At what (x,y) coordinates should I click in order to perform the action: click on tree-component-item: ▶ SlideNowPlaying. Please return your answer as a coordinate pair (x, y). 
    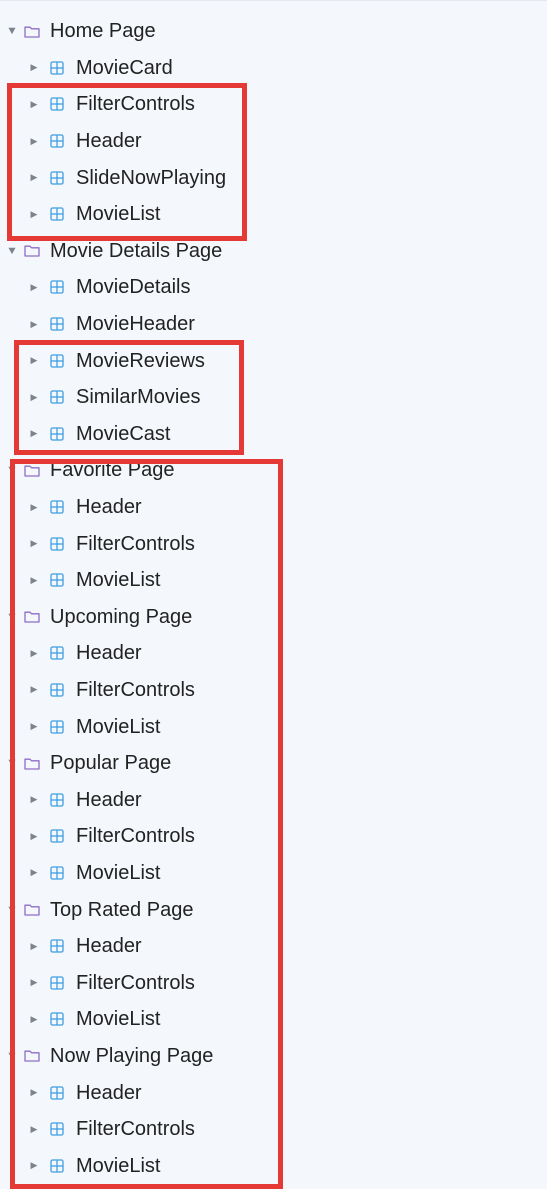
    Looking at the image, I should click on (273, 177).